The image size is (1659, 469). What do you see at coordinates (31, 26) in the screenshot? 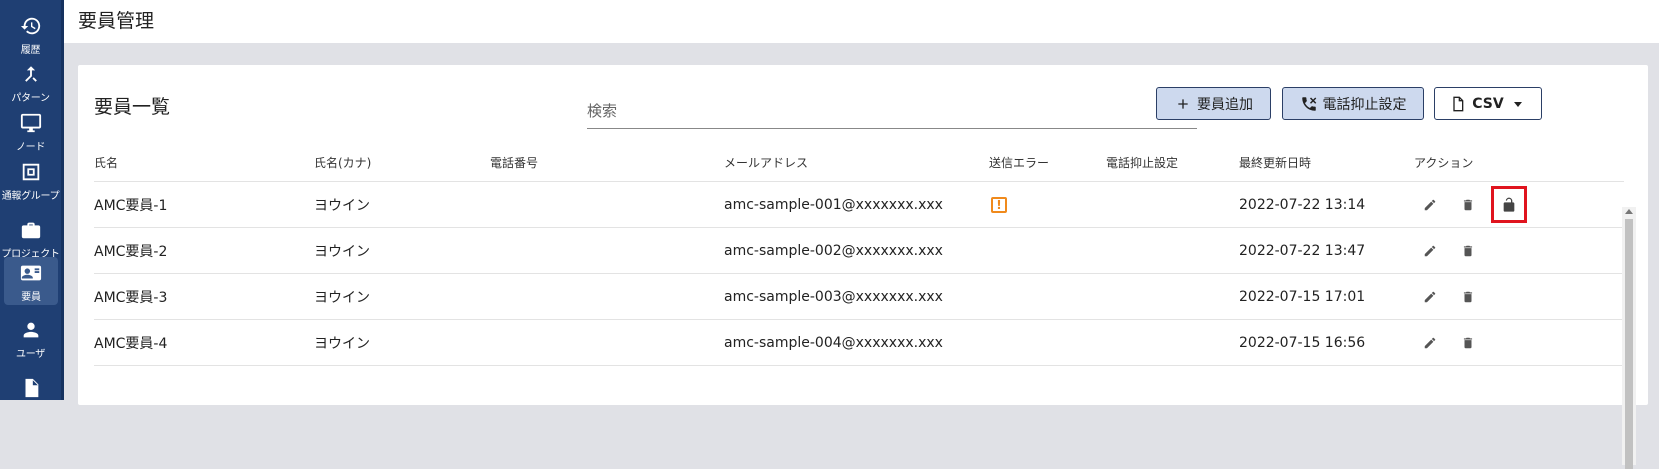
I see `history-icon` at bounding box center [31, 26].